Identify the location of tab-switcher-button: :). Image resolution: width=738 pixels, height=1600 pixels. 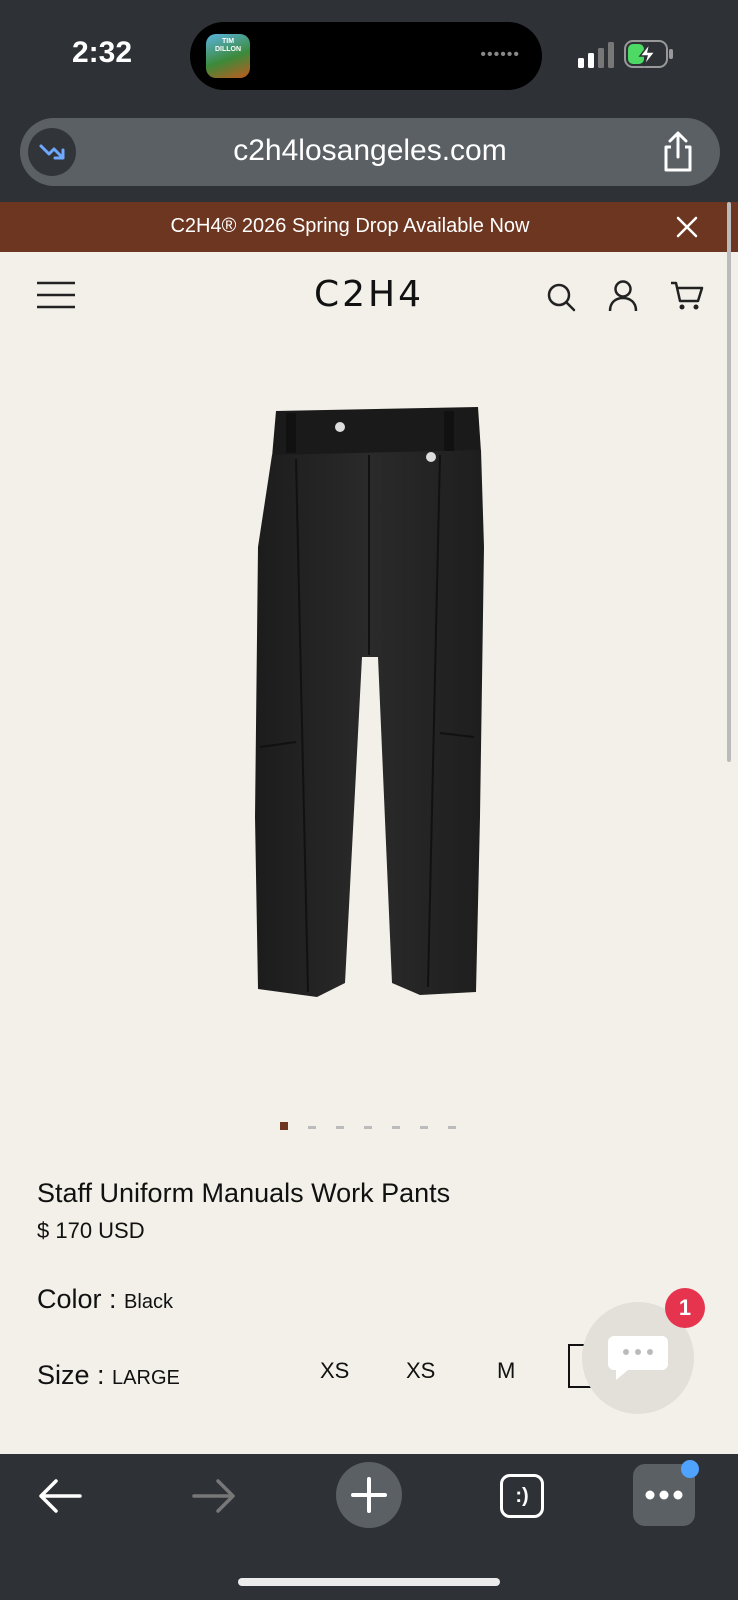
(522, 1496).